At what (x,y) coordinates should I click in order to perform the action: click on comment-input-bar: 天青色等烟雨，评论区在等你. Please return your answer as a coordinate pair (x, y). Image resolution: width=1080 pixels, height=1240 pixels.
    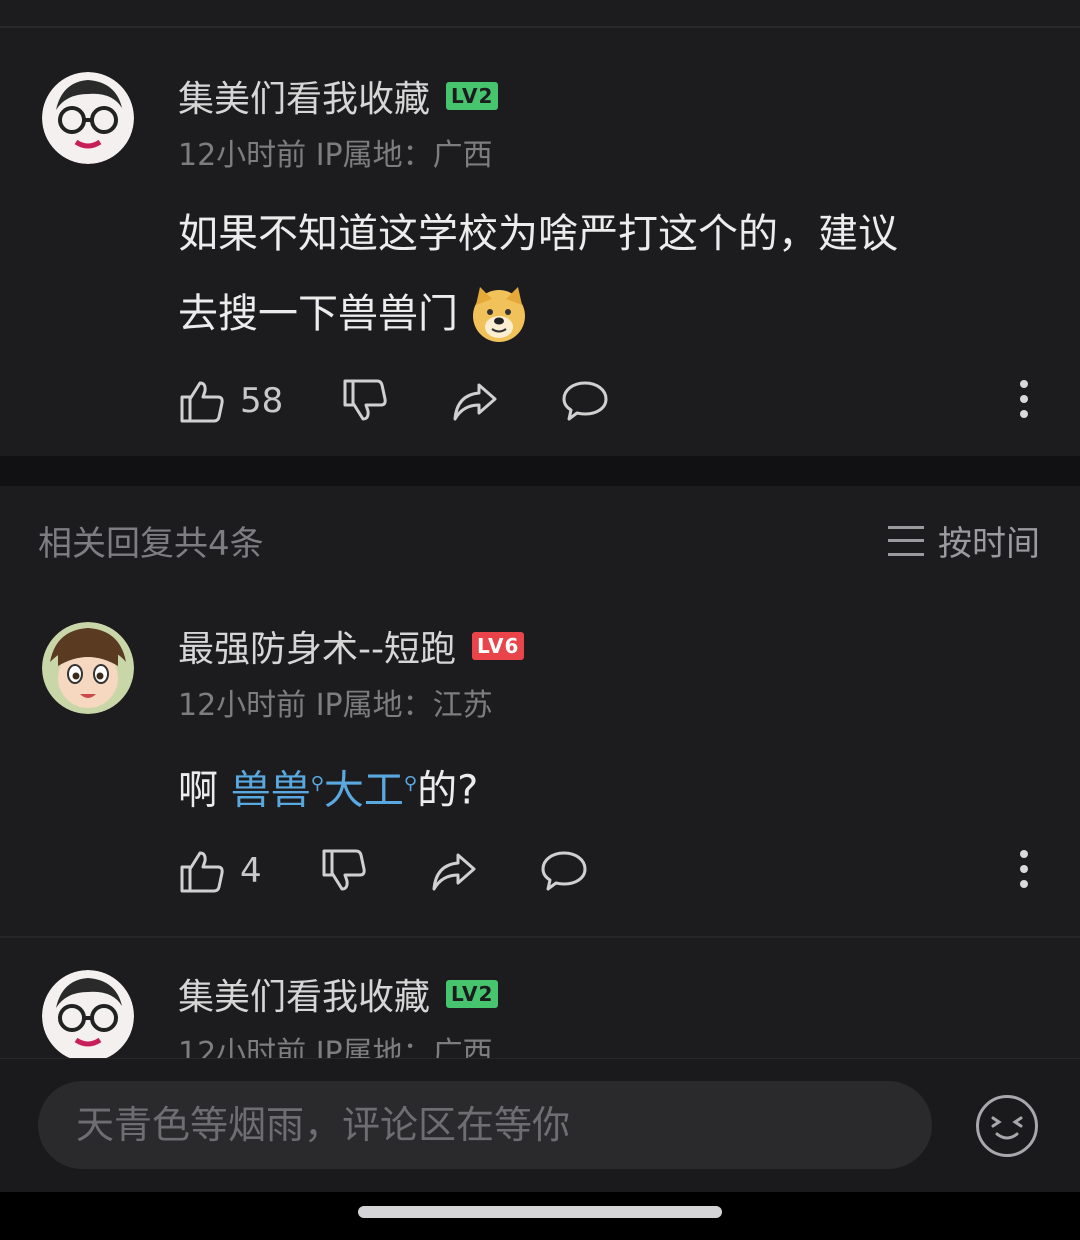
    Looking at the image, I should click on (540, 1125).